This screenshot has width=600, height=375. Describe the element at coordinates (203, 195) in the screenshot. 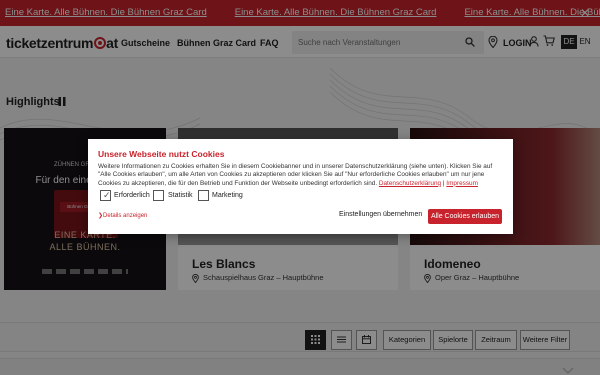

I see `checkbox-marketing` at that location.